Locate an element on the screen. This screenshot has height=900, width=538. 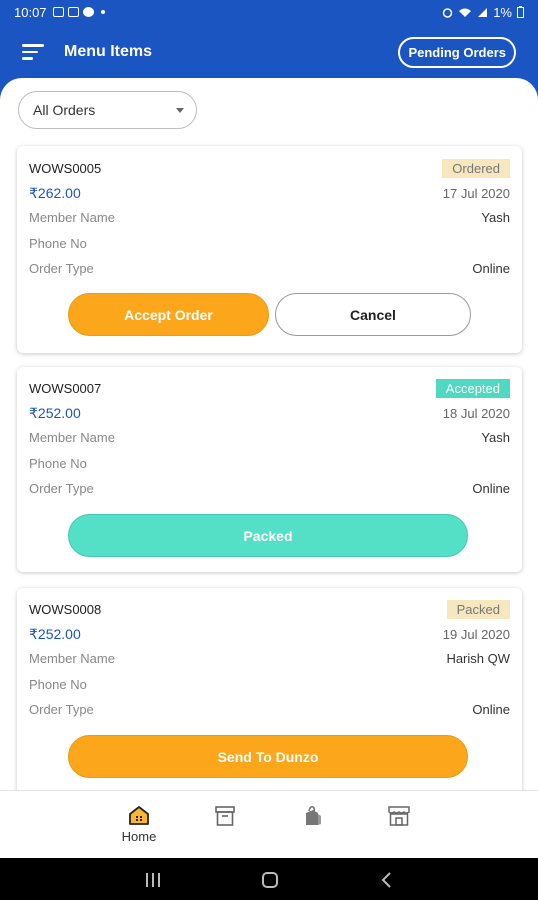
pending-orders-button: Pending Orders is located at coordinates (457, 52).